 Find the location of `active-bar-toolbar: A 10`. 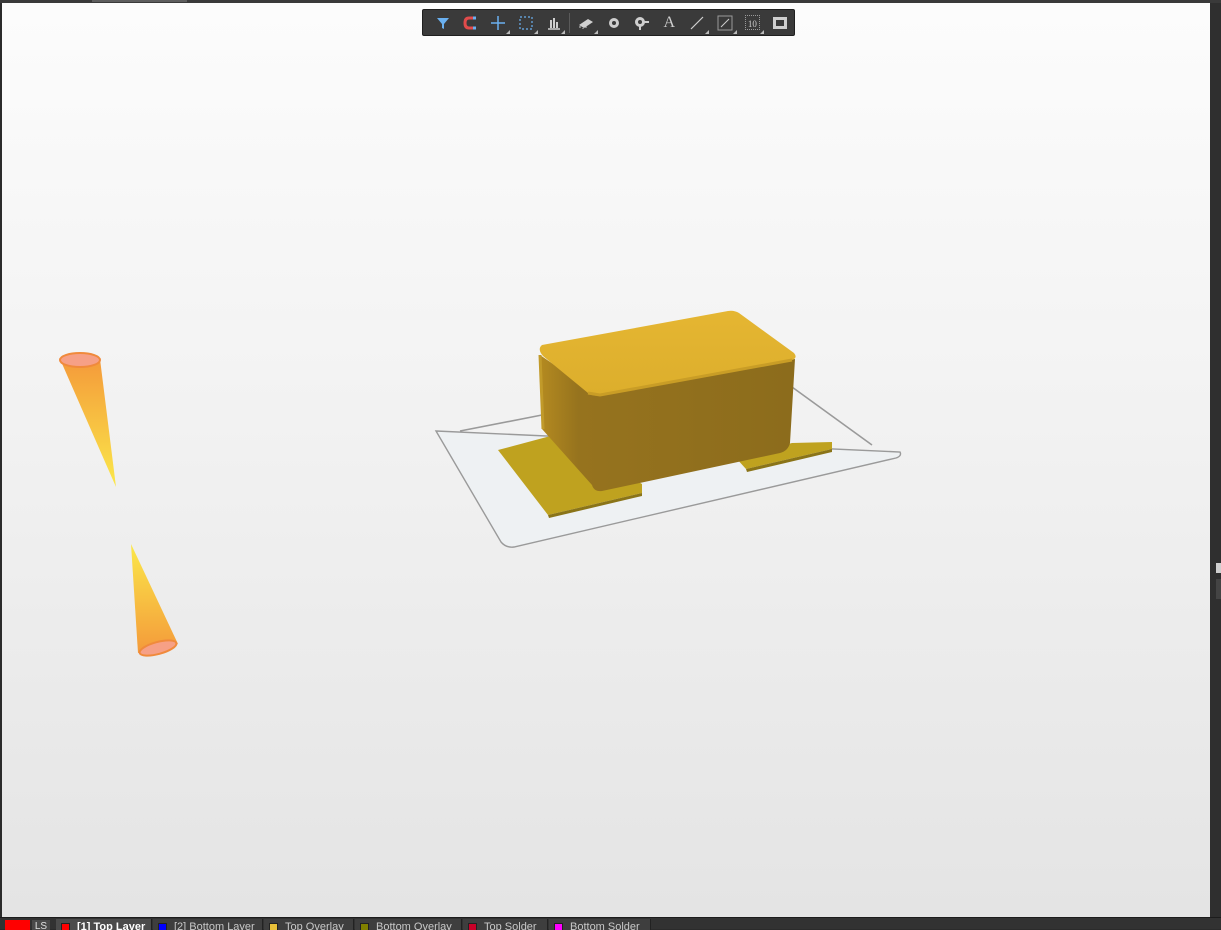

active-bar-toolbar: A 10 is located at coordinates (608, 22).